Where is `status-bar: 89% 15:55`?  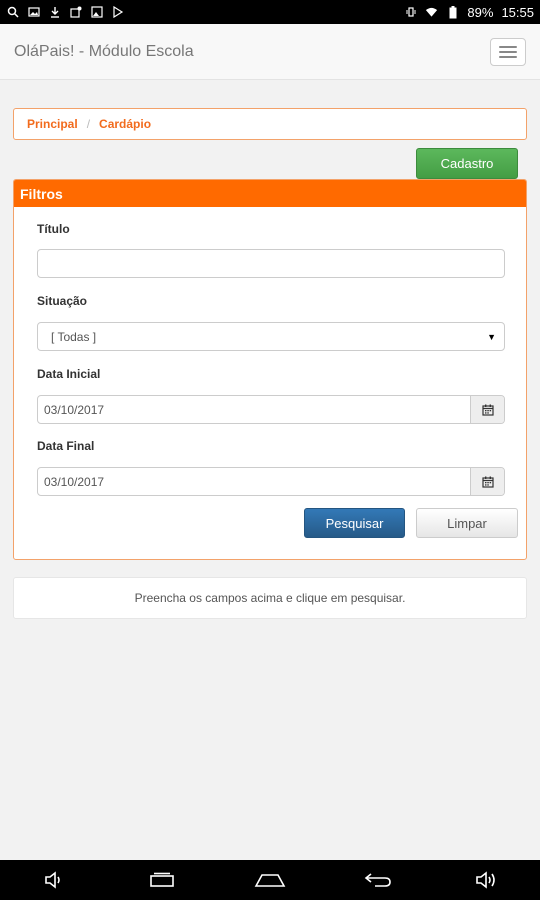
status-bar: 89% 15:55 is located at coordinates (270, 12).